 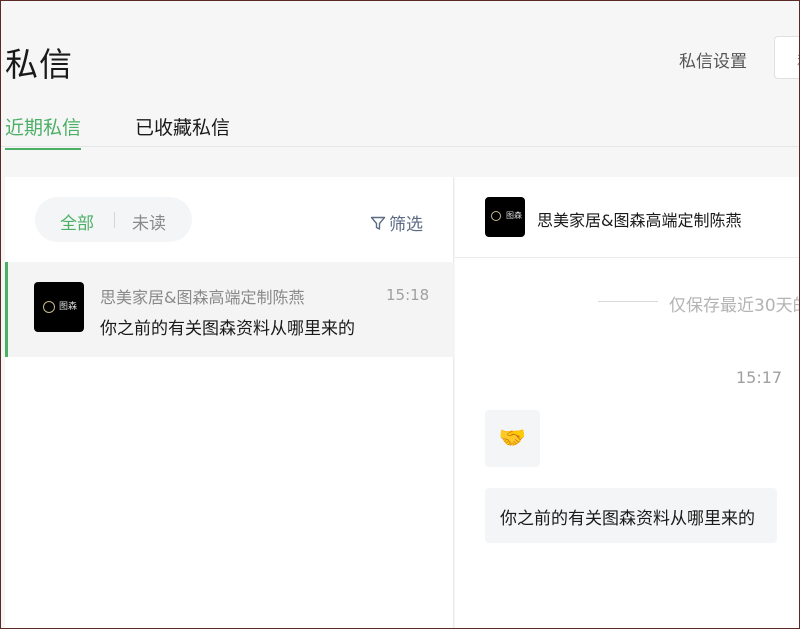 I want to click on filter-button-label: 筛选, so click(x=406, y=225).